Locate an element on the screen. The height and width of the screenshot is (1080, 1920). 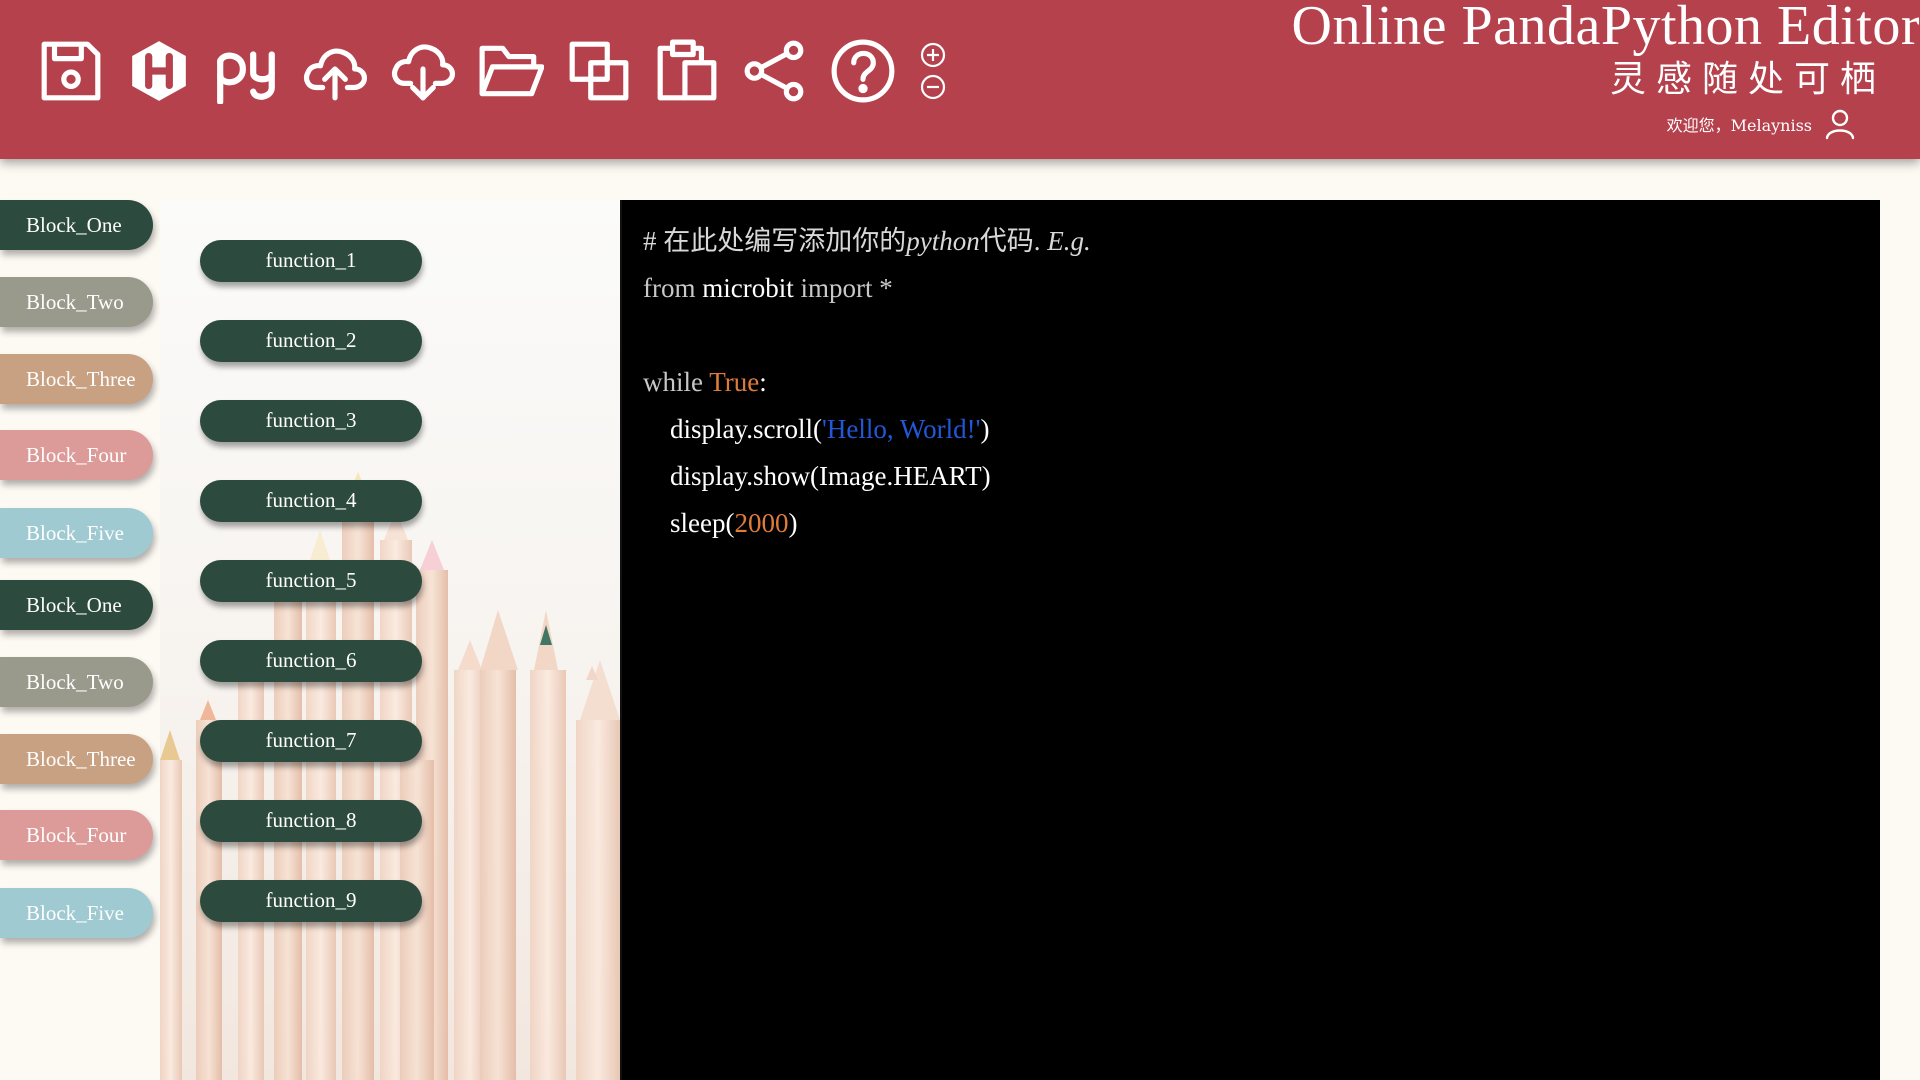
app-subtitle: 灵感随处可栖 is located at coordinates (1747, 79).